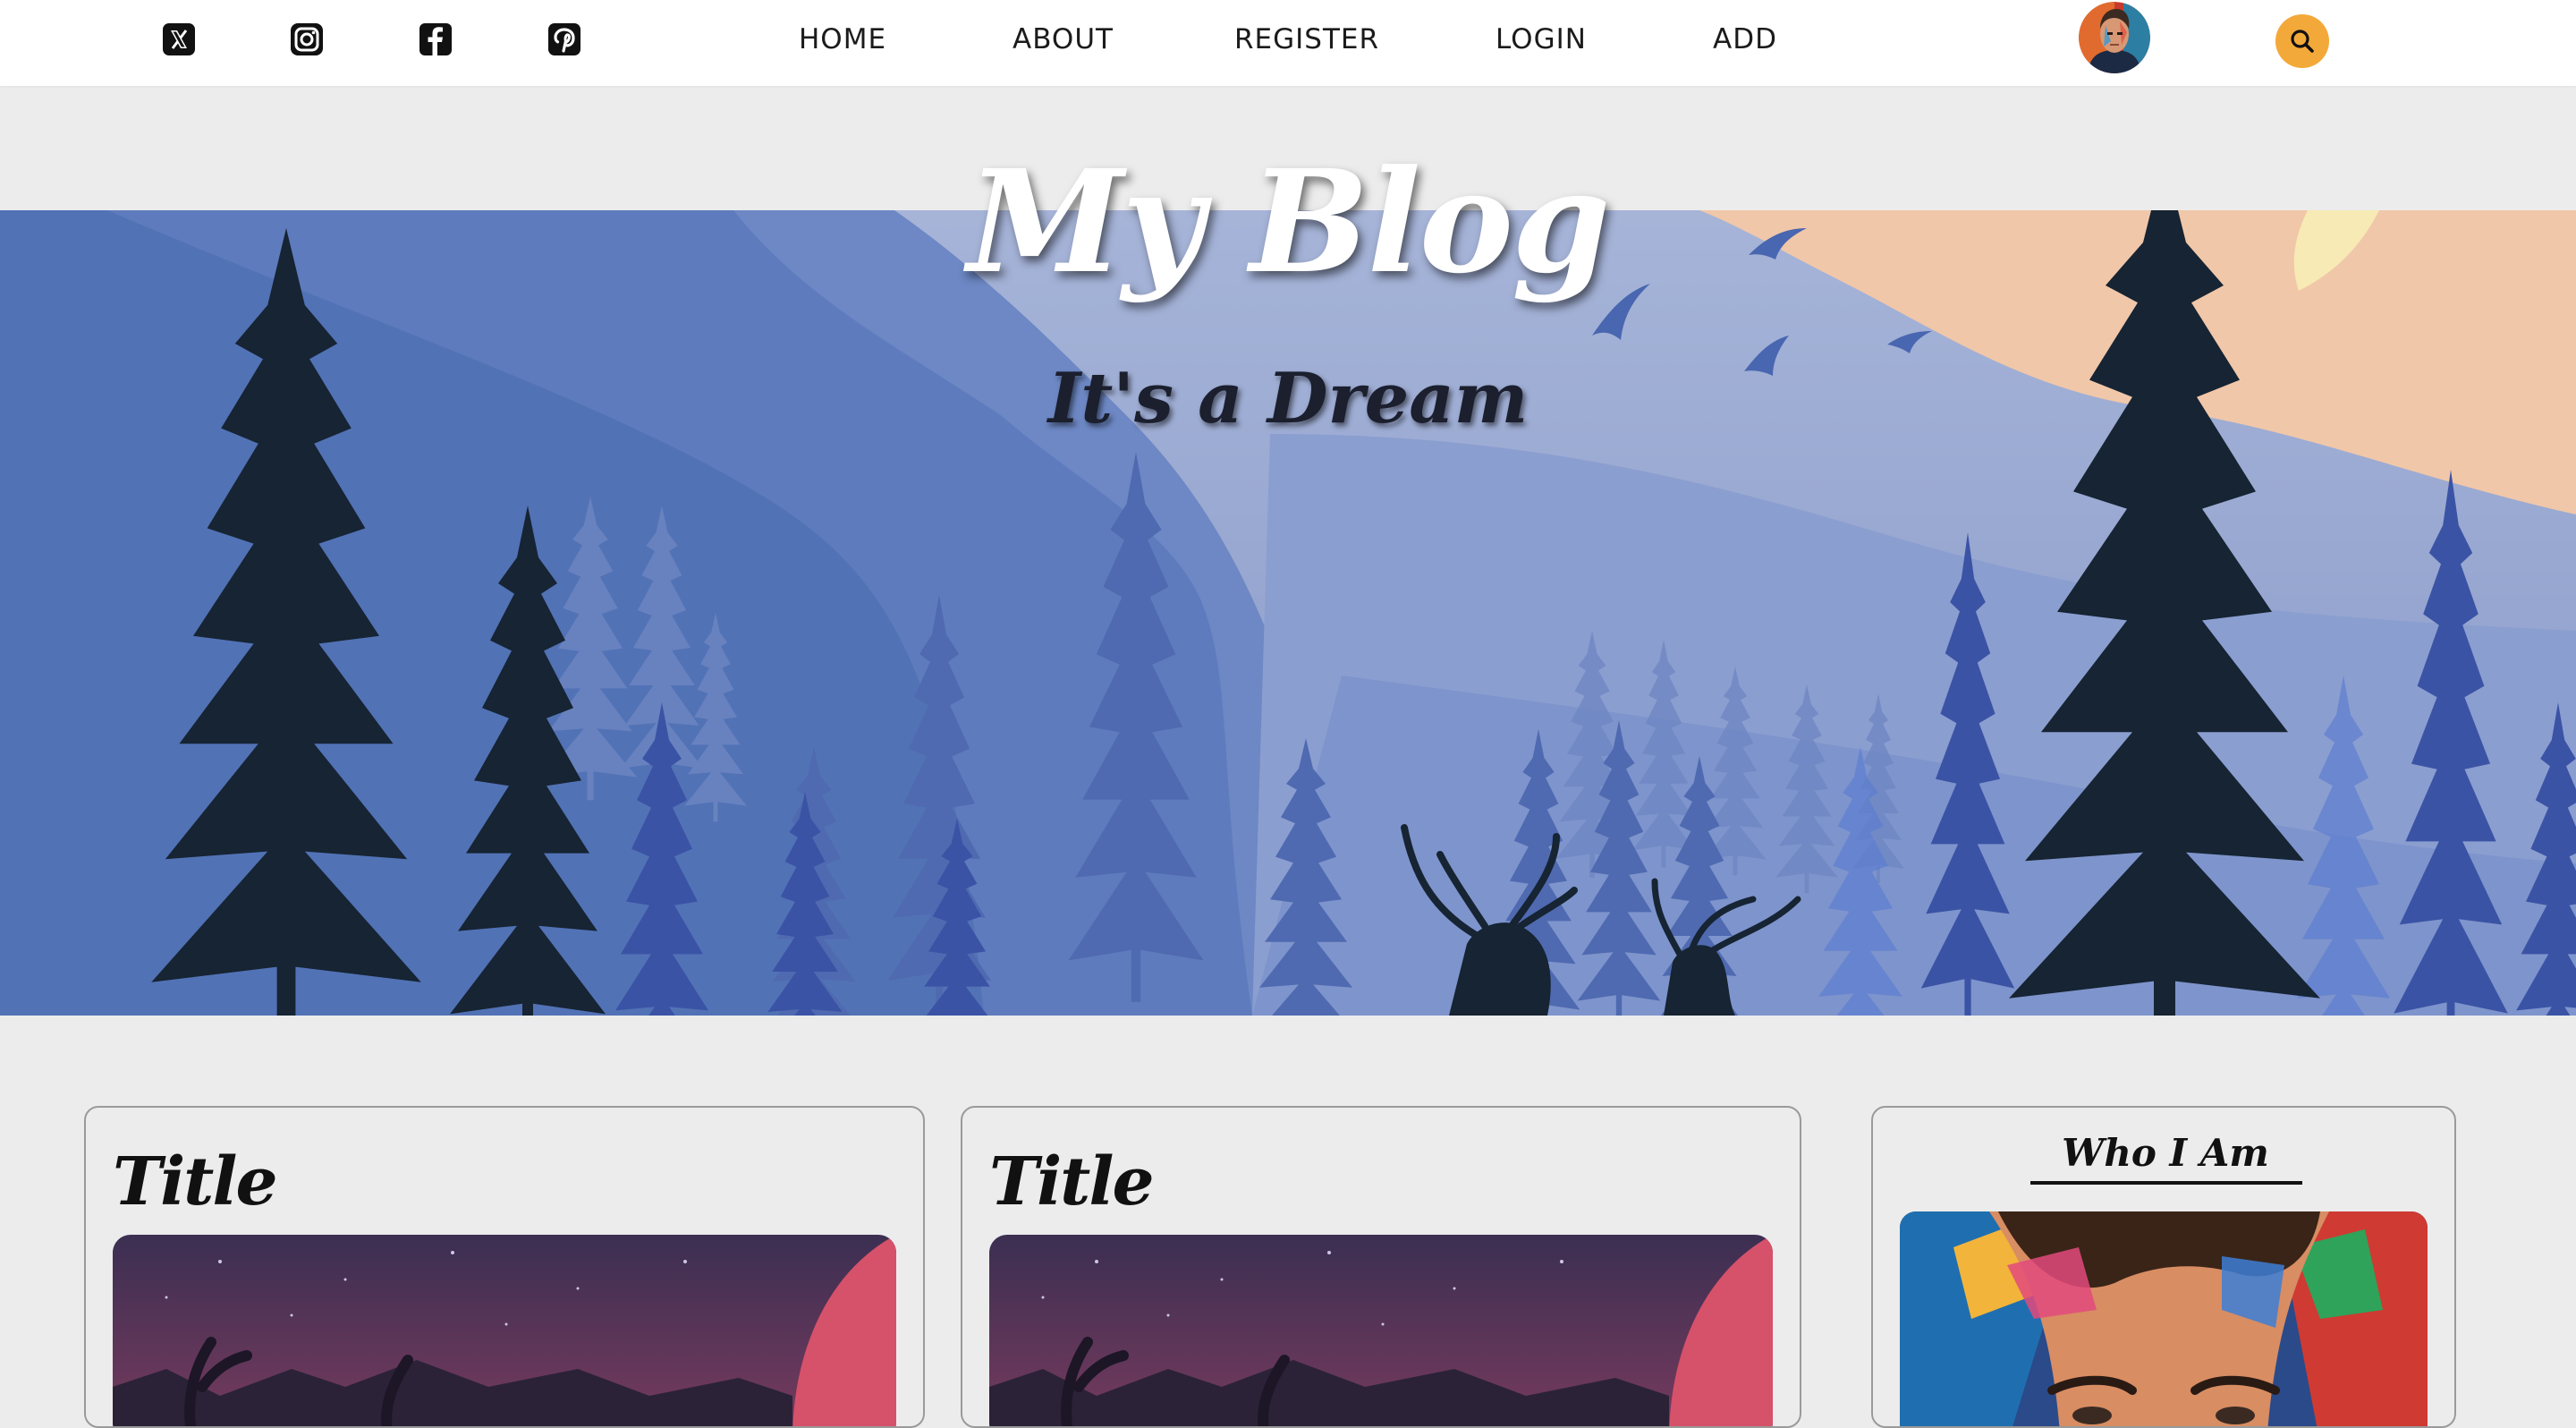 This screenshot has height=1428, width=2576. Describe the element at coordinates (307, 39) in the screenshot. I see `instagram-icon` at that location.